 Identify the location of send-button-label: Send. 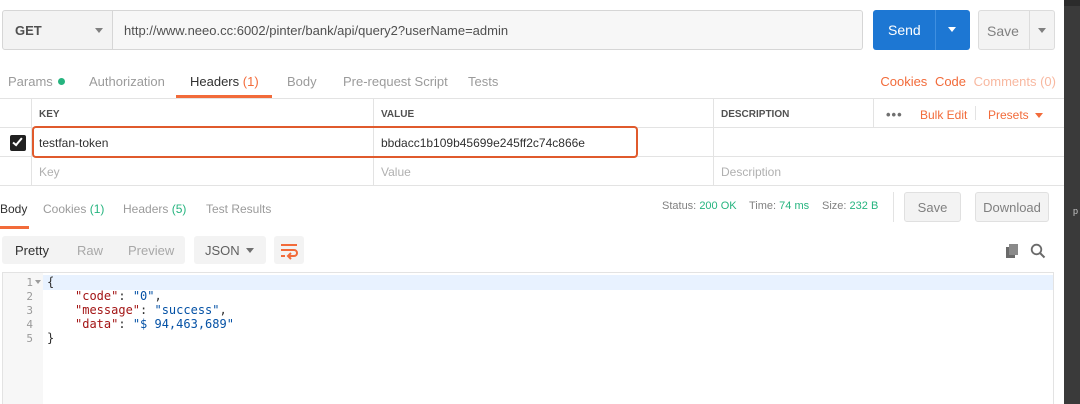
(904, 30).